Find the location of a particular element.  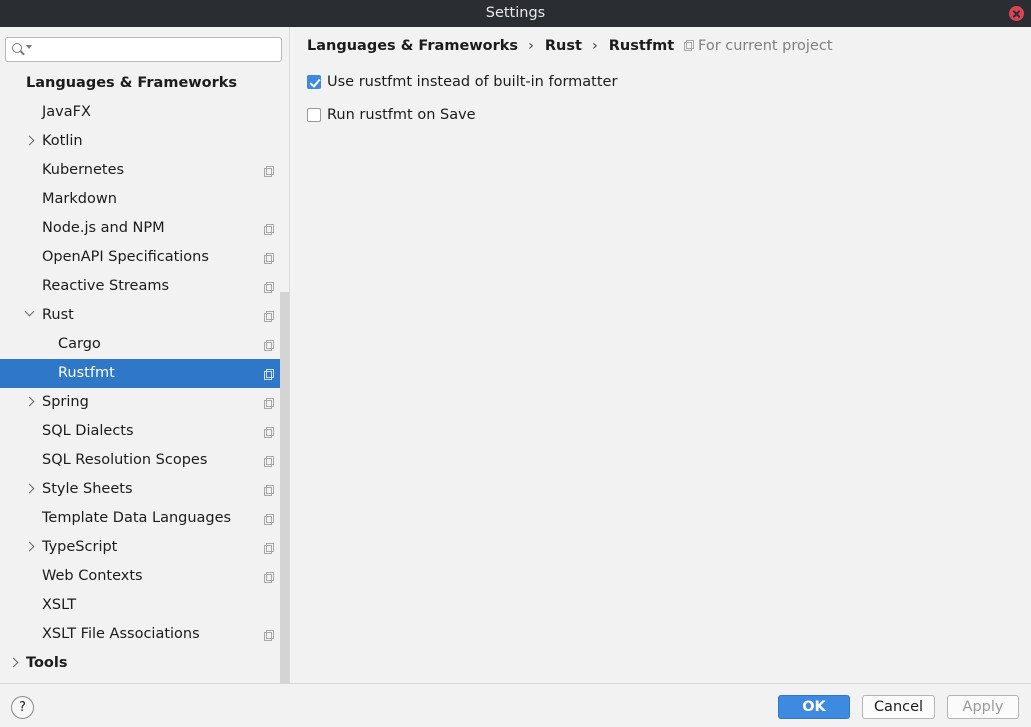

sidebar-item-label: Languages & Frameworks is located at coordinates (132, 83).